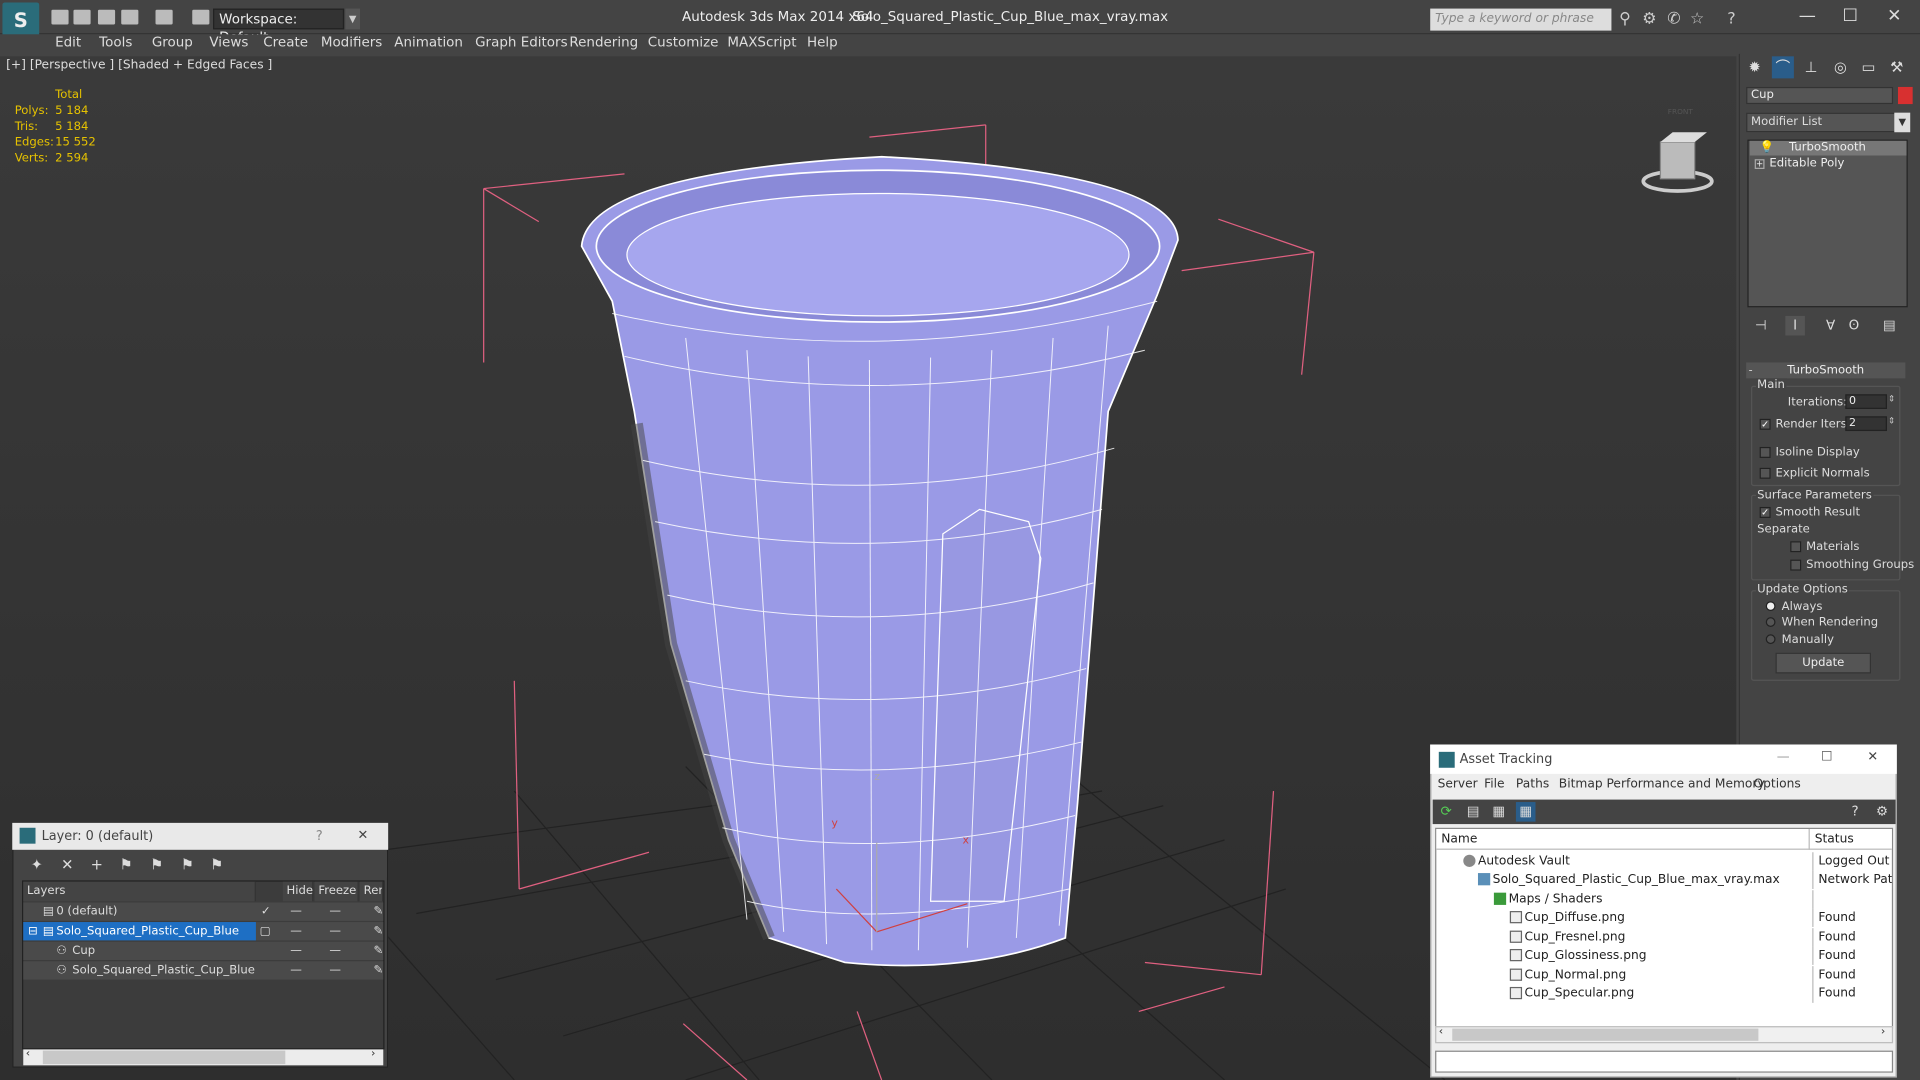  Describe the element at coordinates (1761, 326) in the screenshot. I see `pin-stack-icon: ⊣` at that location.